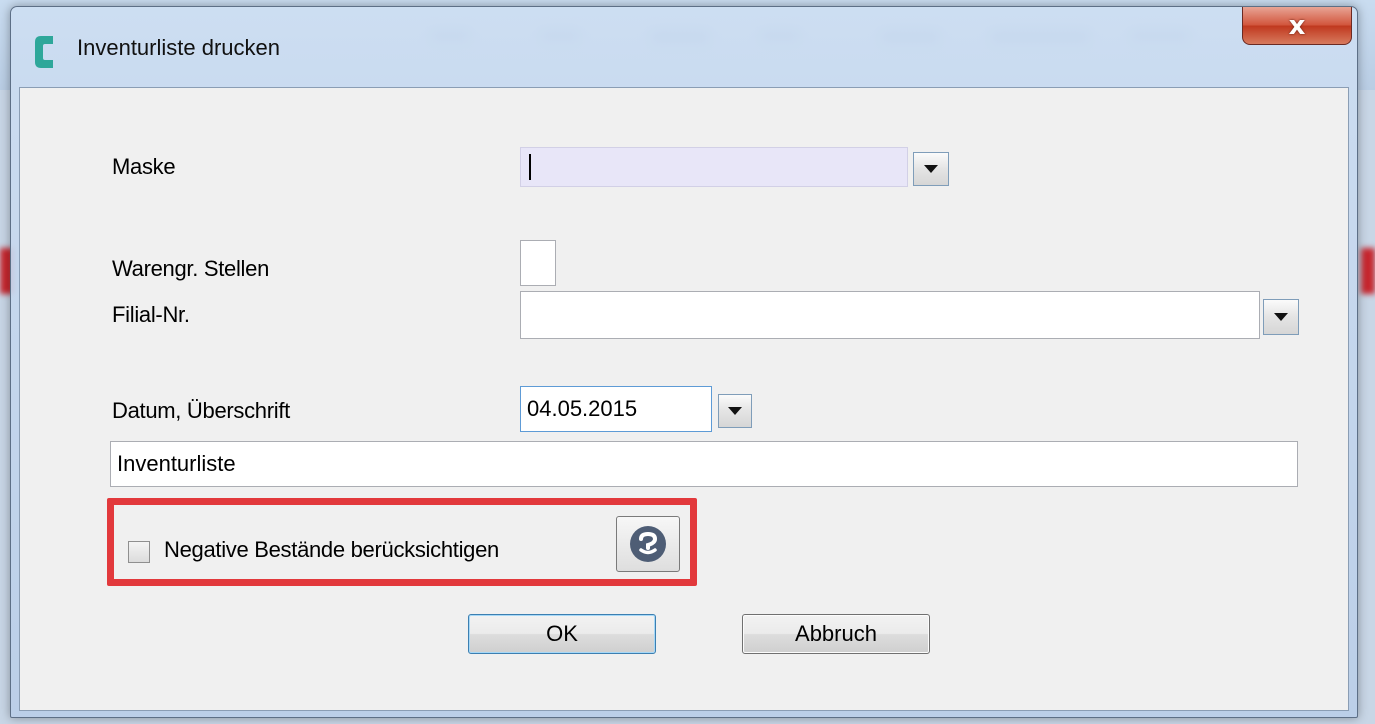 This screenshot has width=1375, height=724. What do you see at coordinates (836, 634) in the screenshot?
I see `abbruch-button: Abbruch` at bounding box center [836, 634].